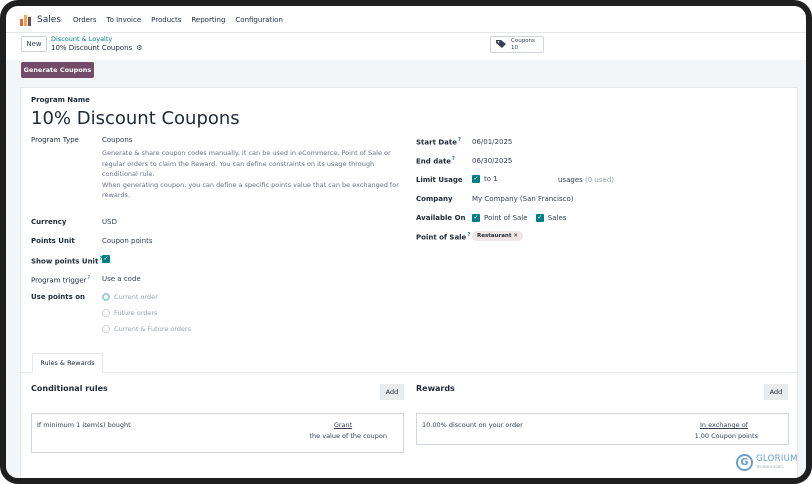 The height and width of the screenshot is (484, 812). What do you see at coordinates (570, 180) in the screenshot?
I see `usages-label: usages` at bounding box center [570, 180].